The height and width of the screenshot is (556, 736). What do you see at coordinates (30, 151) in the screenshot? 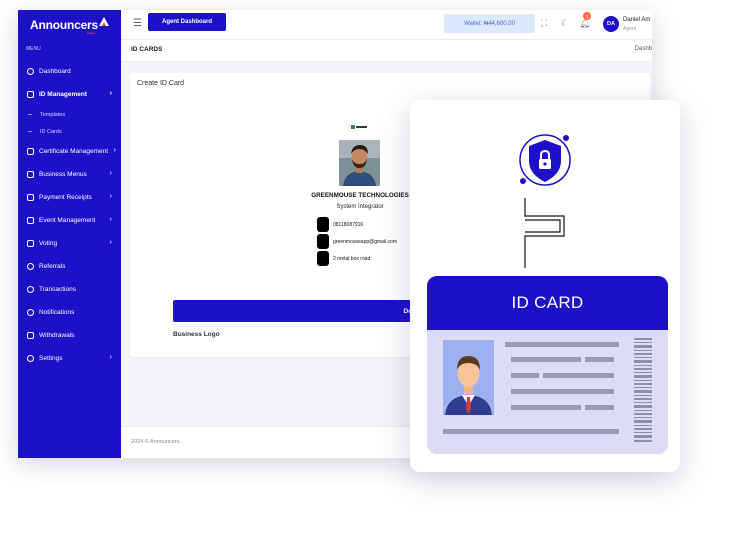
I see `certificate-icon` at bounding box center [30, 151].